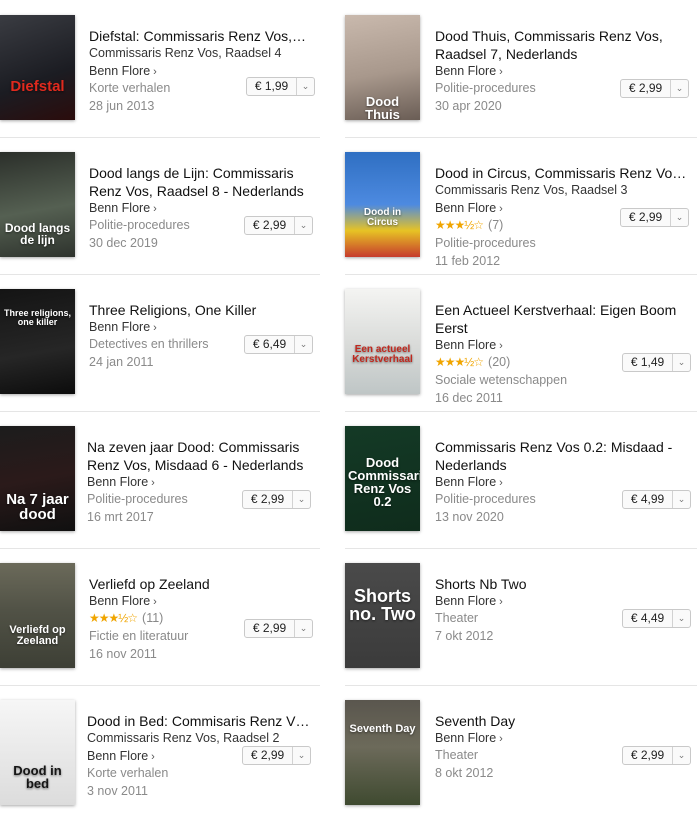 Image resolution: width=697 pixels, height=821 pixels. Describe the element at coordinates (382, 478) in the screenshot. I see `book-cover: Dood Commissaris Renz Vos 0.2` at that location.